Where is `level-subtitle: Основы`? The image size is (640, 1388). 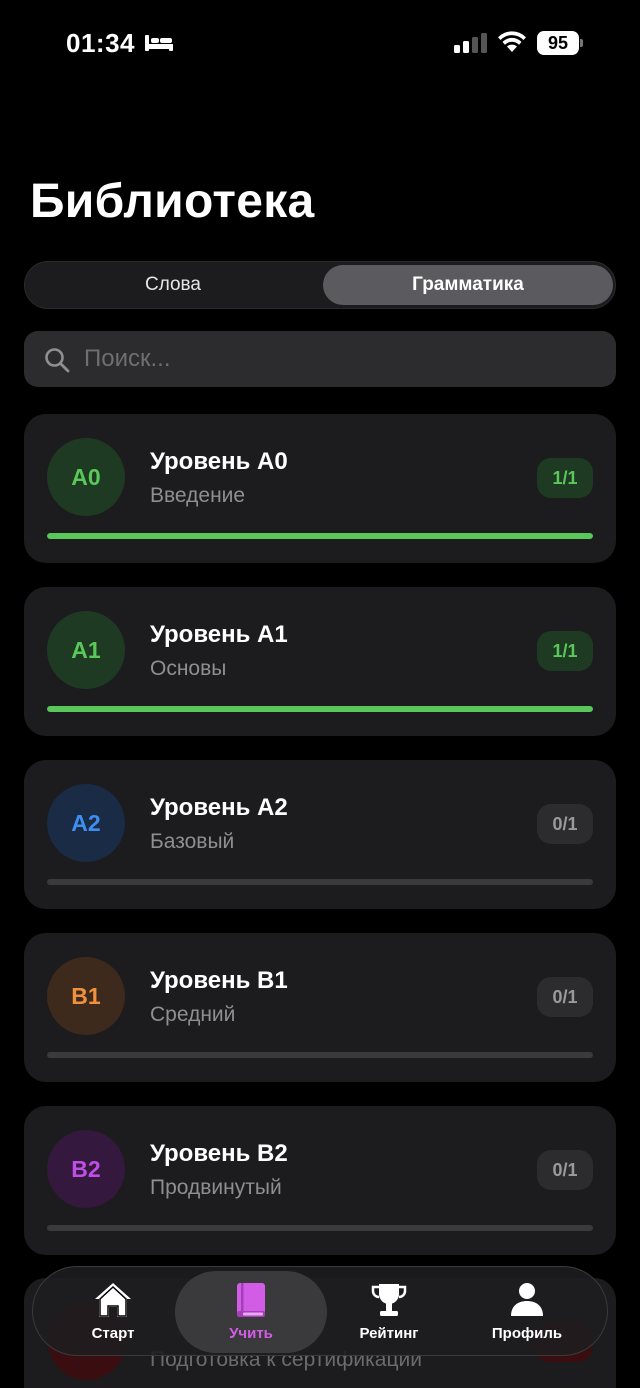
level-subtitle: Основы is located at coordinates (188, 668).